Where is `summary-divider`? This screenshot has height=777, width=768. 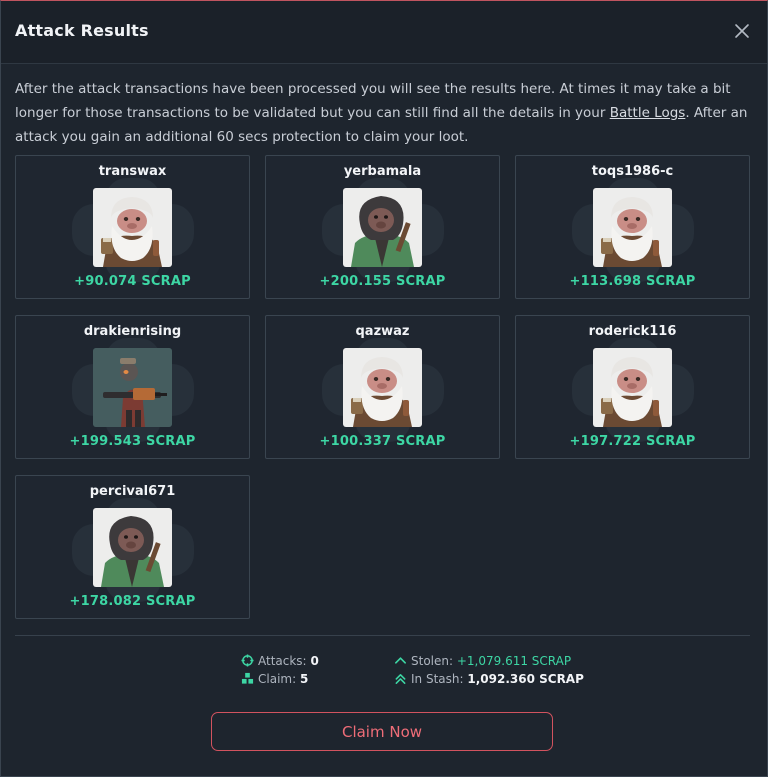
summary-divider is located at coordinates (382, 635).